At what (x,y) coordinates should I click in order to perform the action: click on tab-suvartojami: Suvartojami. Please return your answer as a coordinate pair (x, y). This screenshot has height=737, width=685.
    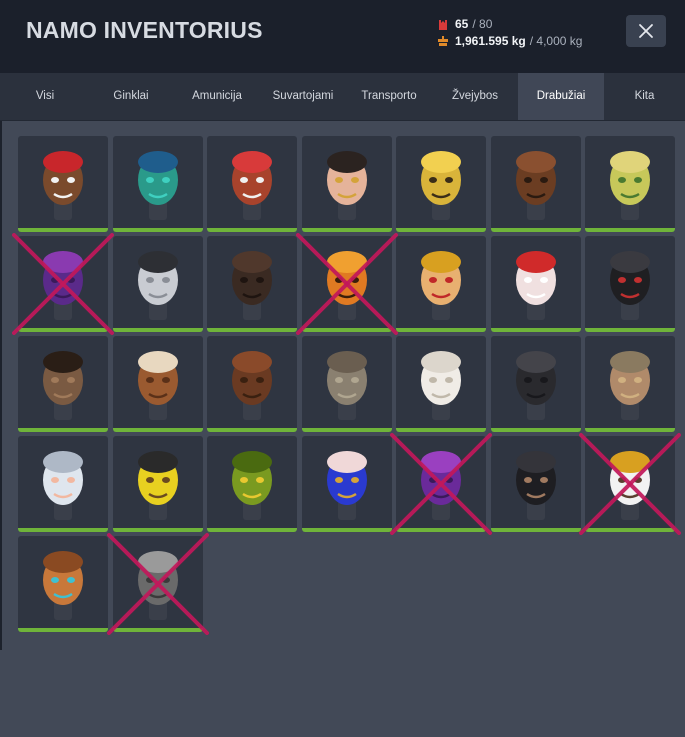
    Looking at the image, I should click on (303, 96).